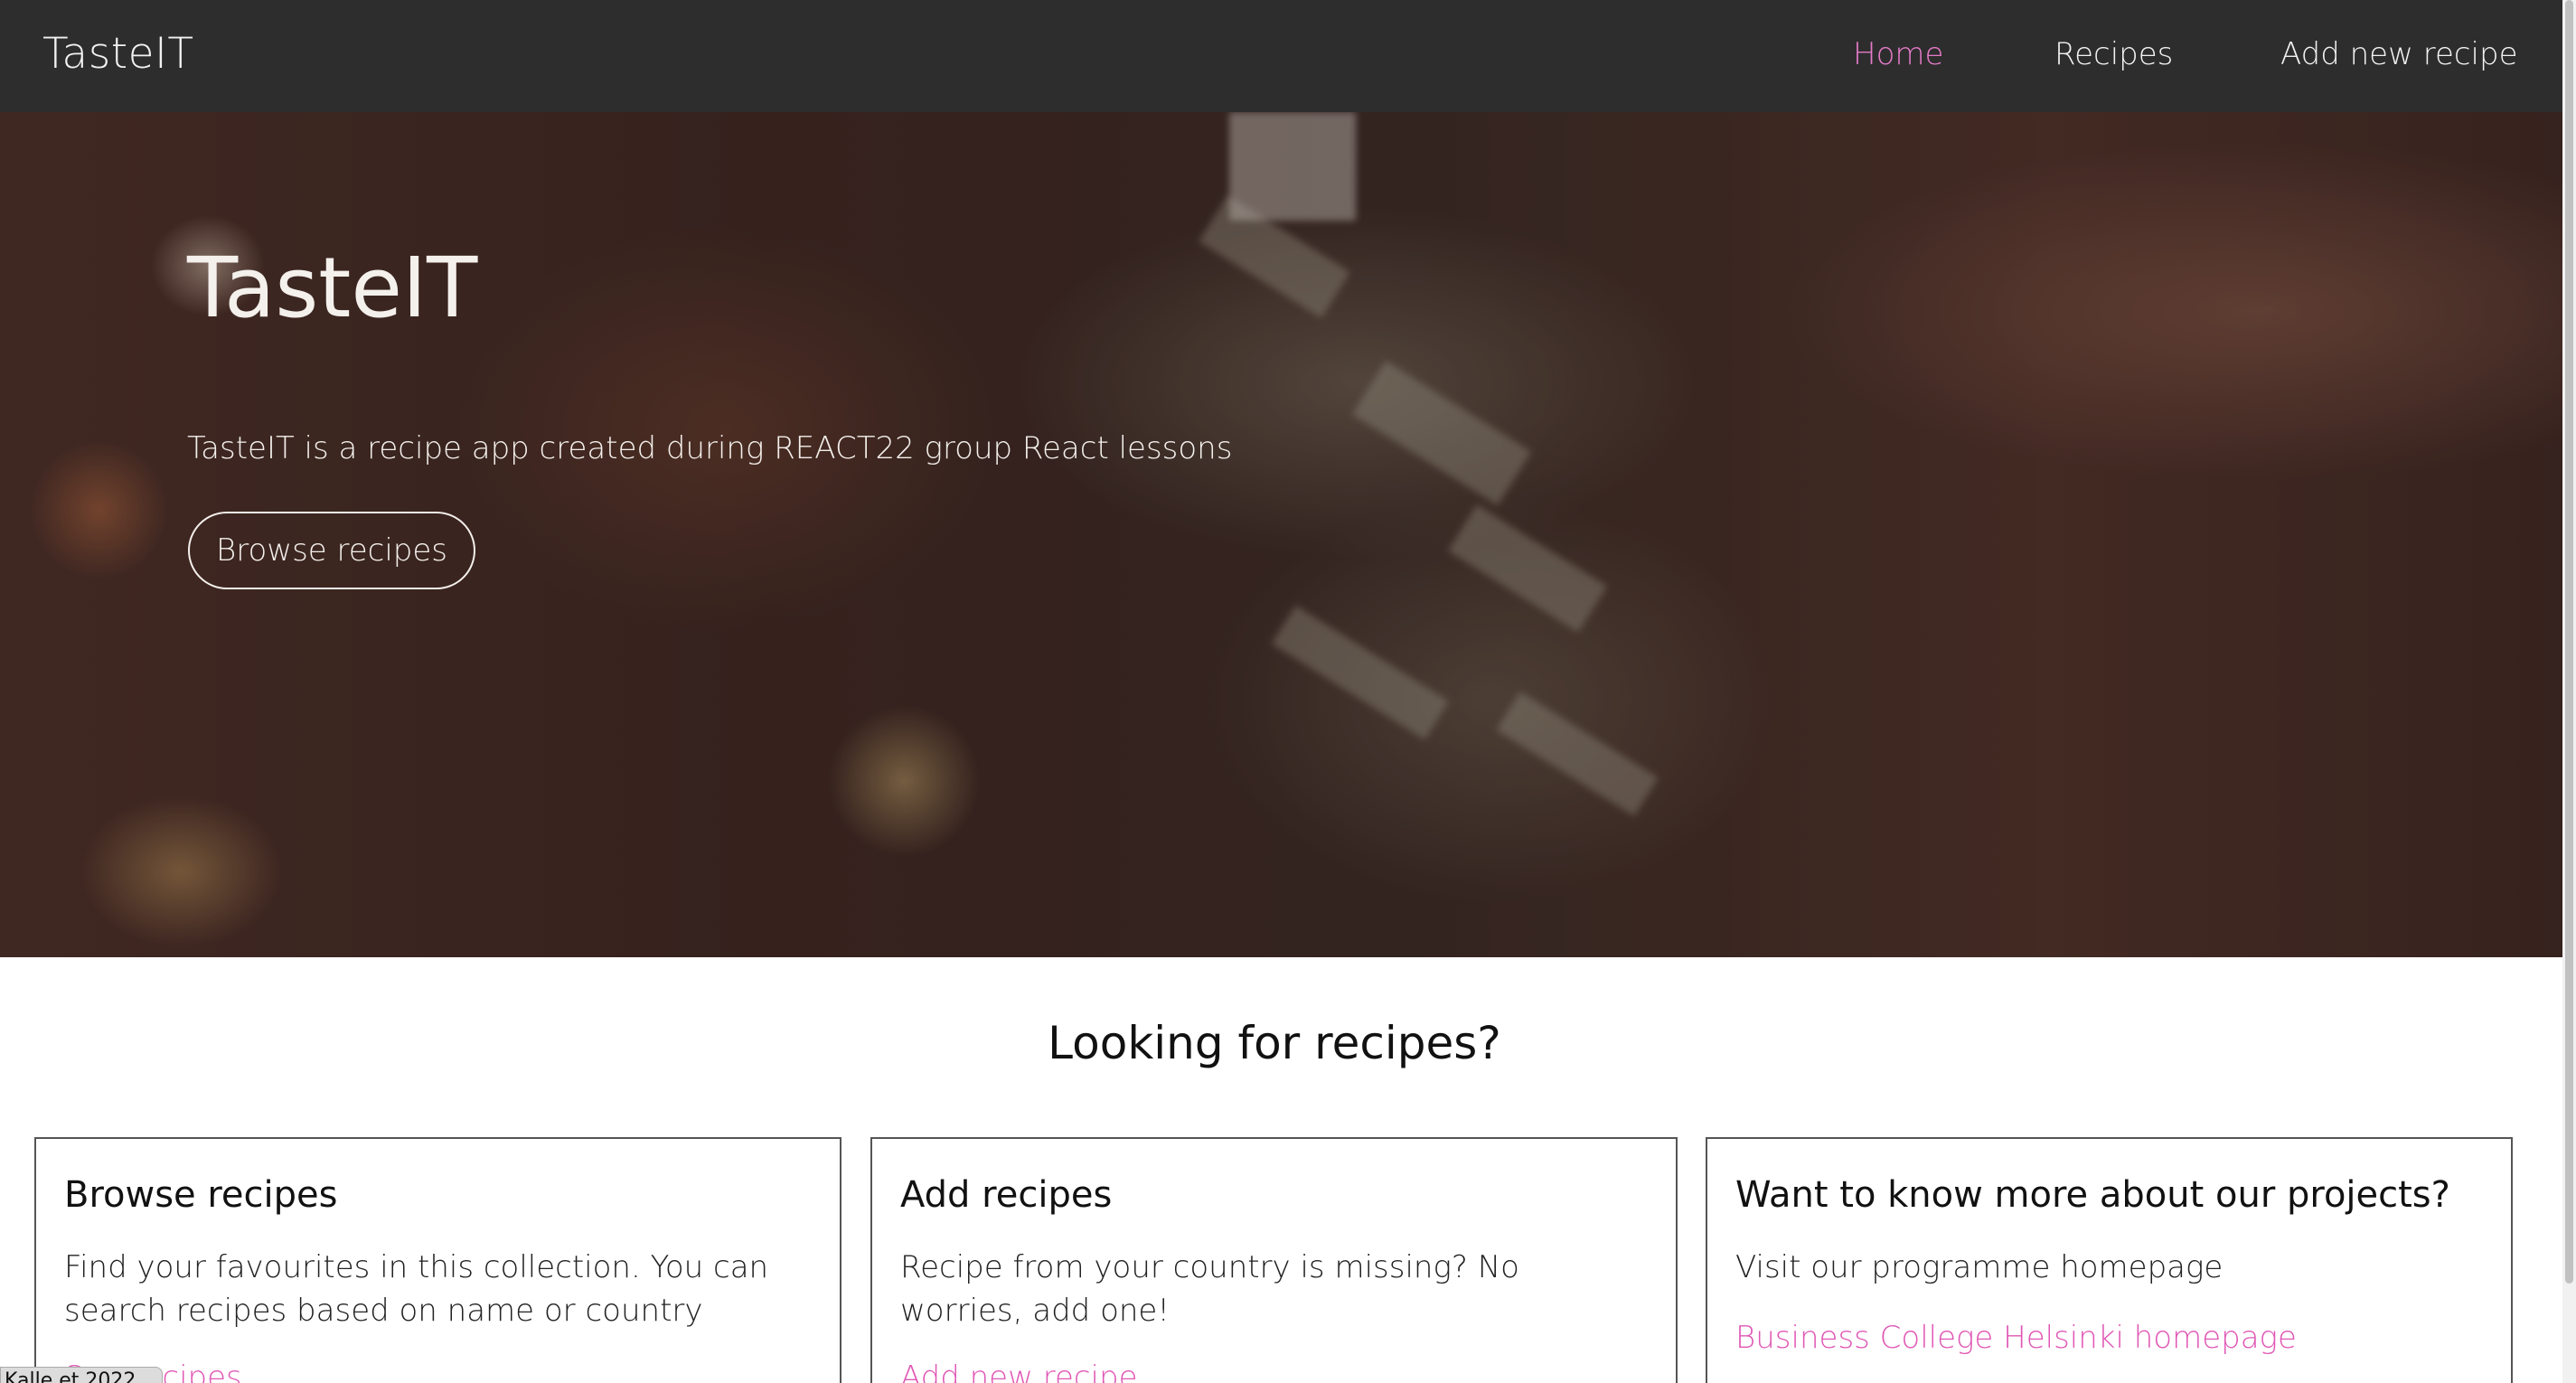  Describe the element at coordinates (2114, 54) in the screenshot. I see `nav-link-recipes: Recipes` at that location.